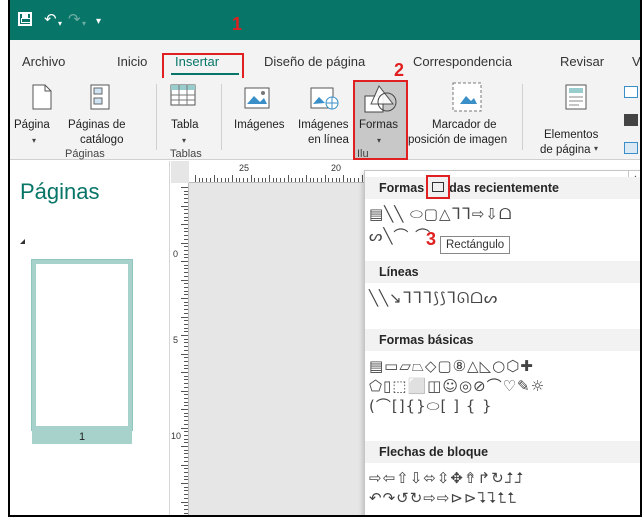 Image resolution: width=642 pixels, height=517 pixels. Describe the element at coordinates (596, 148) in the screenshot. I see `elementos-dropdown-icon: ▾` at that location.